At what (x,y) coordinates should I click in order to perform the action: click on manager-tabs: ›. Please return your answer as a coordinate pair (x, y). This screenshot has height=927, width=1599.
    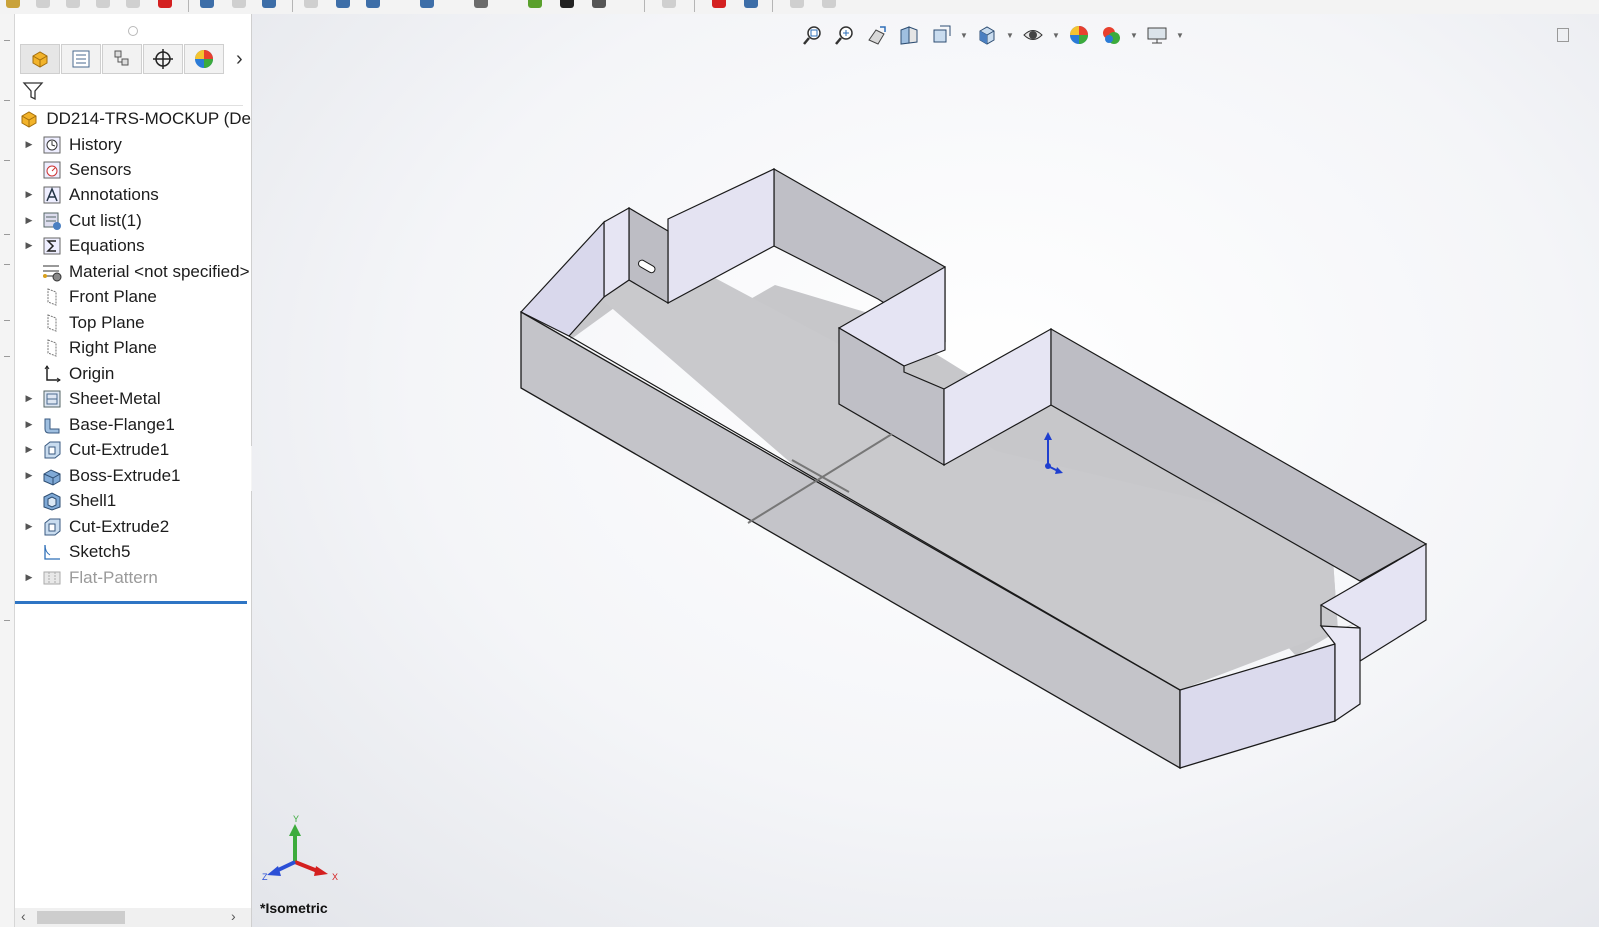
    Looking at the image, I should click on (134, 59).